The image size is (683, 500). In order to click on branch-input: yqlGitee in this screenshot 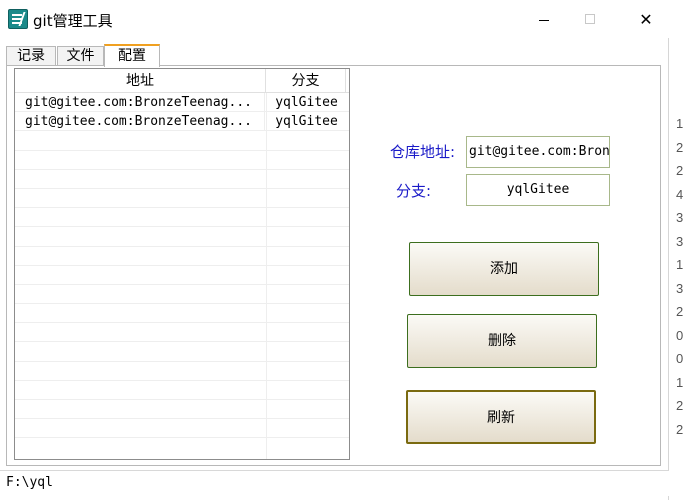, I will do `click(538, 190)`.